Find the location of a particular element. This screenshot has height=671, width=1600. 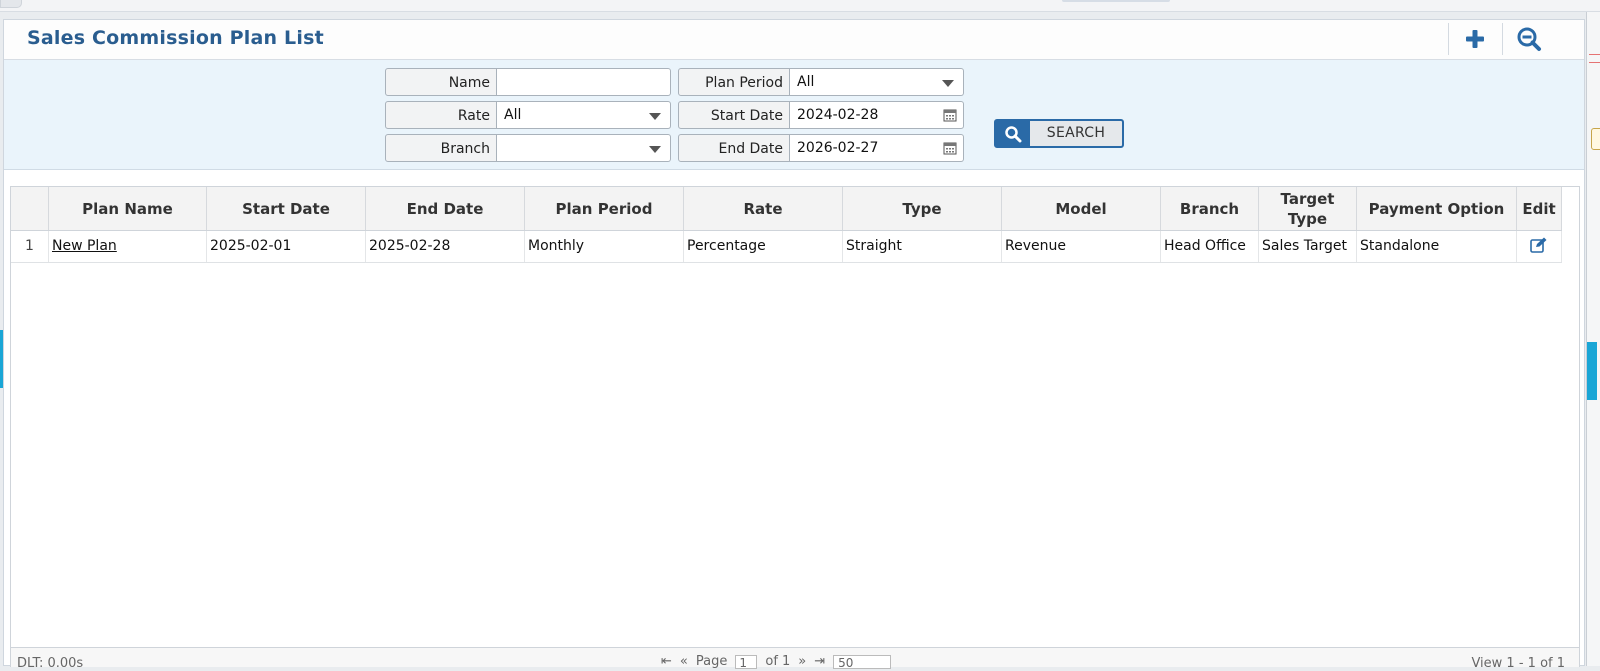

window-tab-indicator is located at coordinates (1116, 1).